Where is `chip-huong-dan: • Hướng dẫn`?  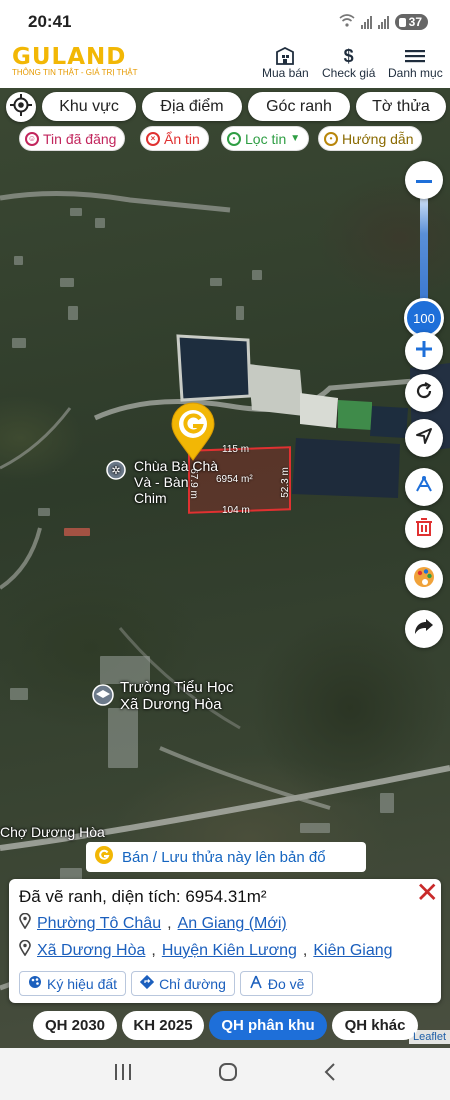 chip-huong-dan: • Hướng dẫn is located at coordinates (370, 138).